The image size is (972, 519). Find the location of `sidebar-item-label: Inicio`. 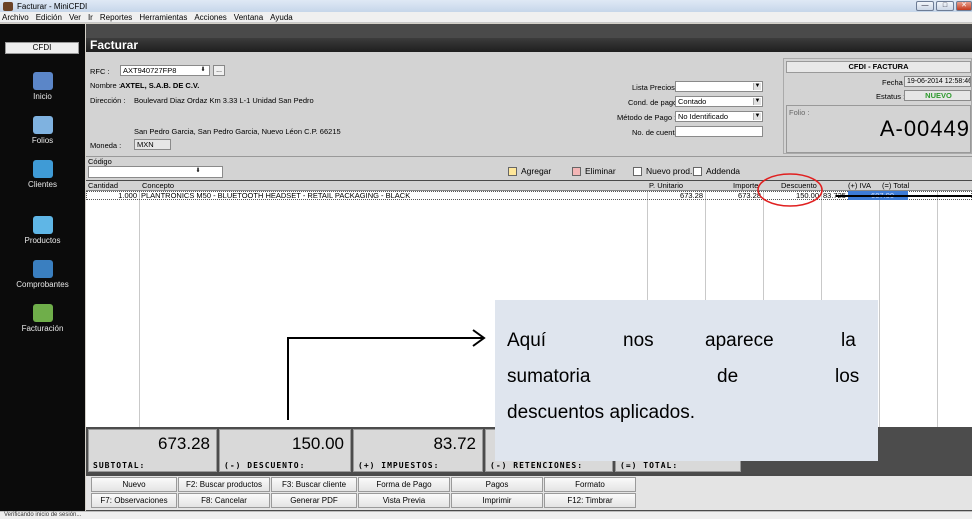

sidebar-item-label: Inicio is located at coordinates (42, 96).